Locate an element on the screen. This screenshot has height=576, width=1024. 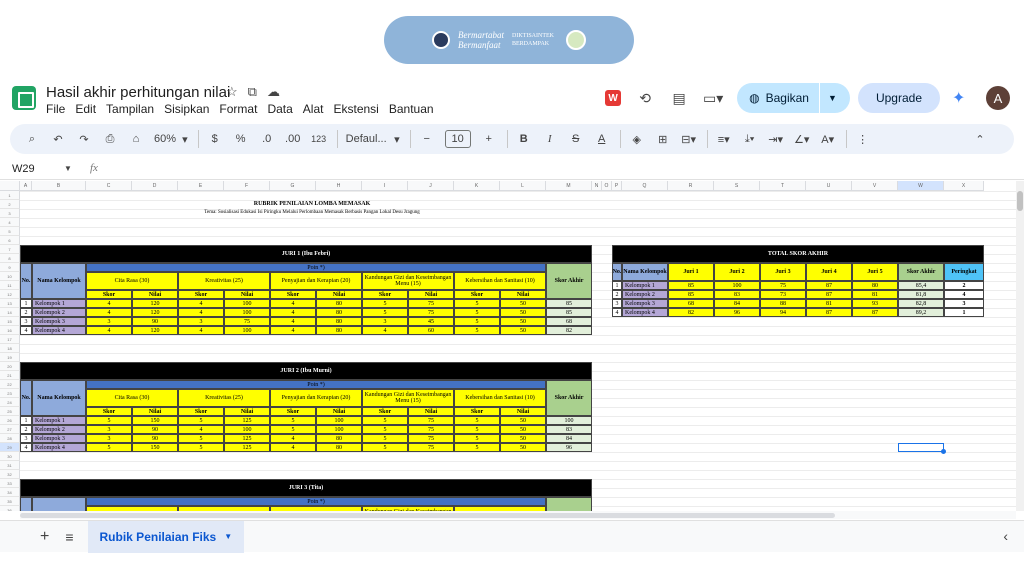
total-cell: 81 is located at coordinates (875, 294).